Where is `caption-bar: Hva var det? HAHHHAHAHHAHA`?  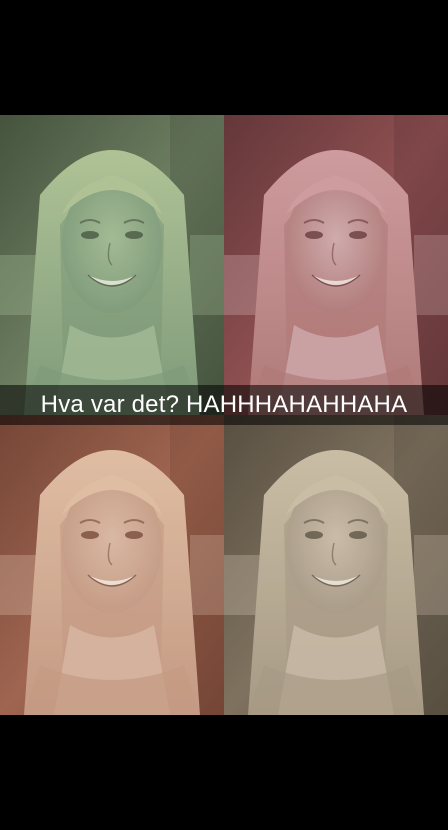
caption-bar: Hva var det? HAHHHAHAHHAHA is located at coordinates (224, 405).